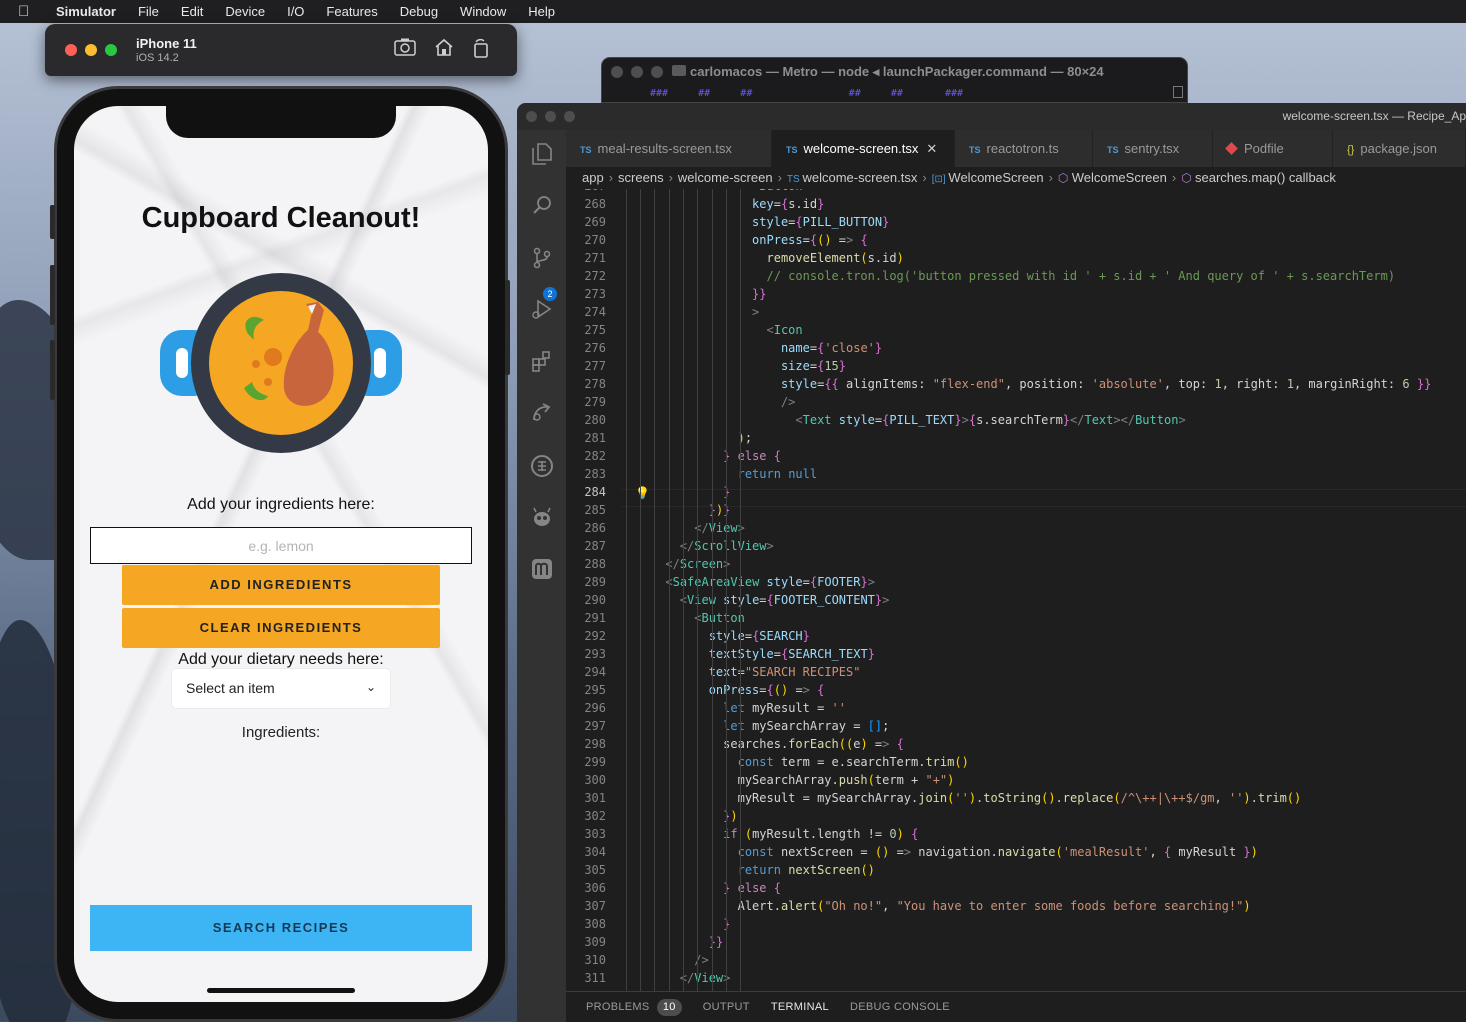 The height and width of the screenshot is (1022, 1466). Describe the element at coordinates (859, 177) in the screenshot. I see `breadcrumb-item: welcome-screen.tsx` at that location.